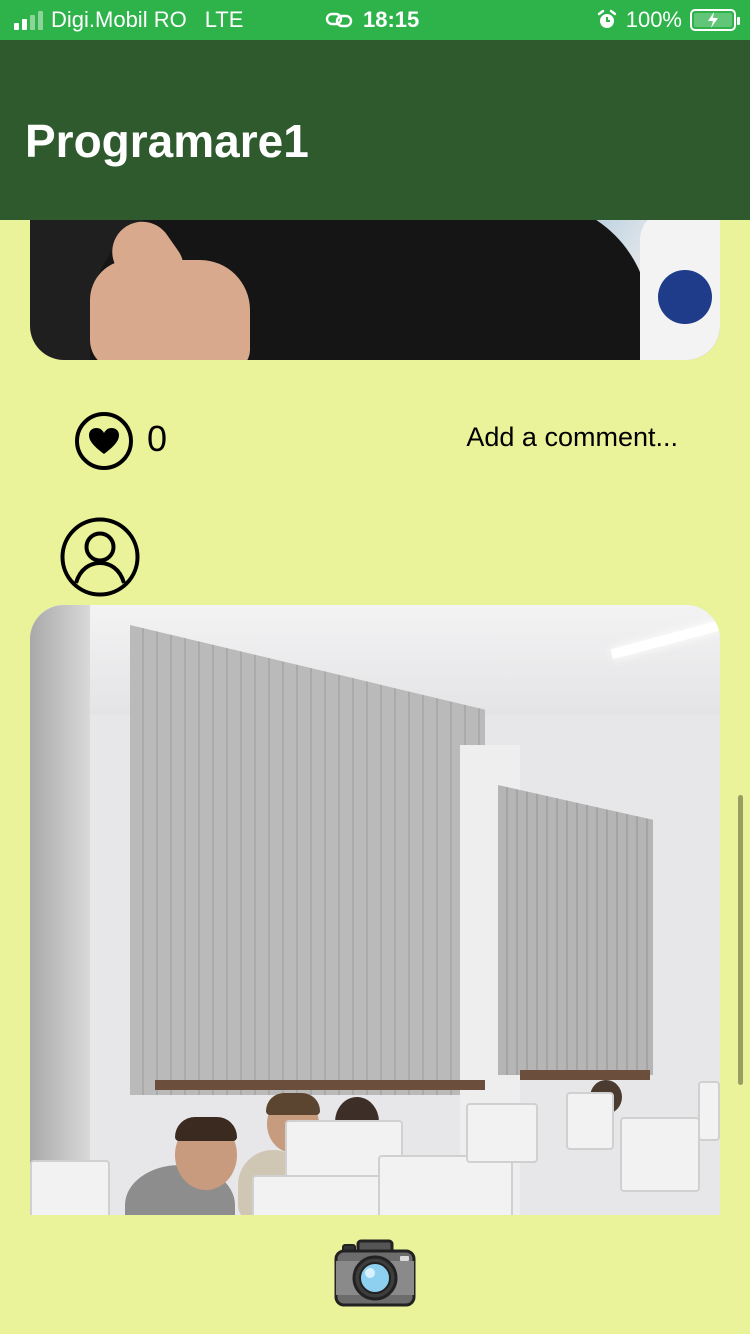  I want to click on scrollbar, so click(740, 940).